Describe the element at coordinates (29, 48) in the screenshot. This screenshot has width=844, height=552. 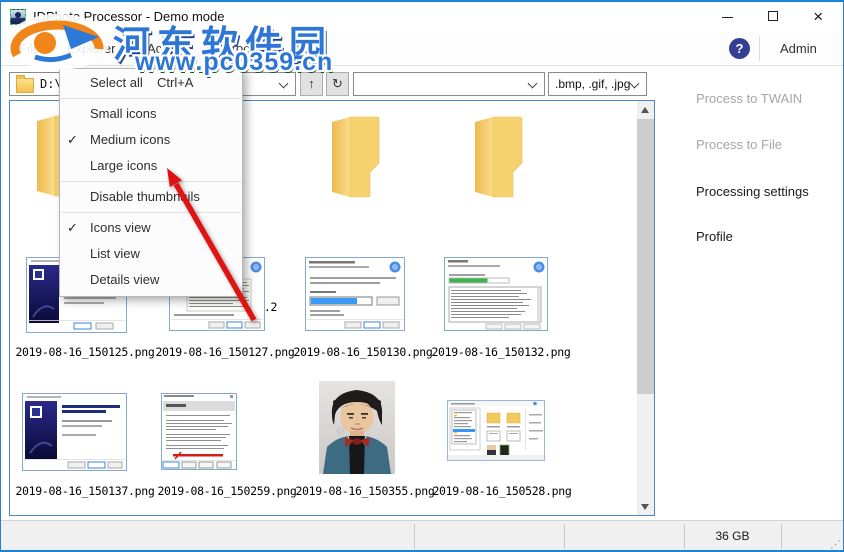
I see `menu-file: File` at that location.